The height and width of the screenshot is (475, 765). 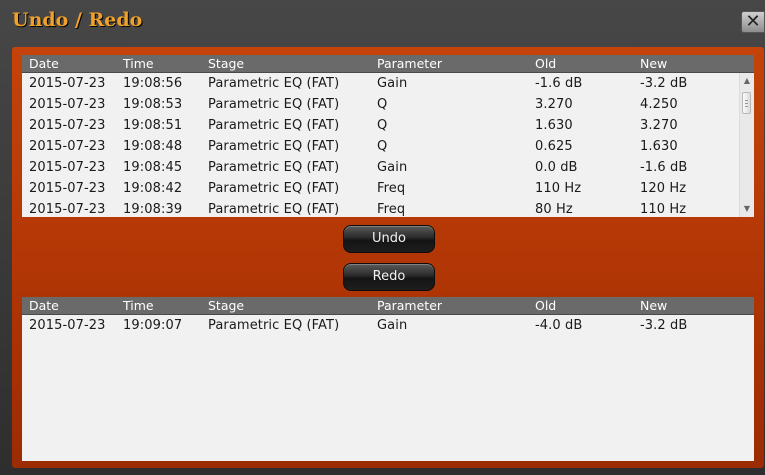 What do you see at coordinates (153, 146) in the screenshot?
I see `cell-time: 19:08:48` at bounding box center [153, 146].